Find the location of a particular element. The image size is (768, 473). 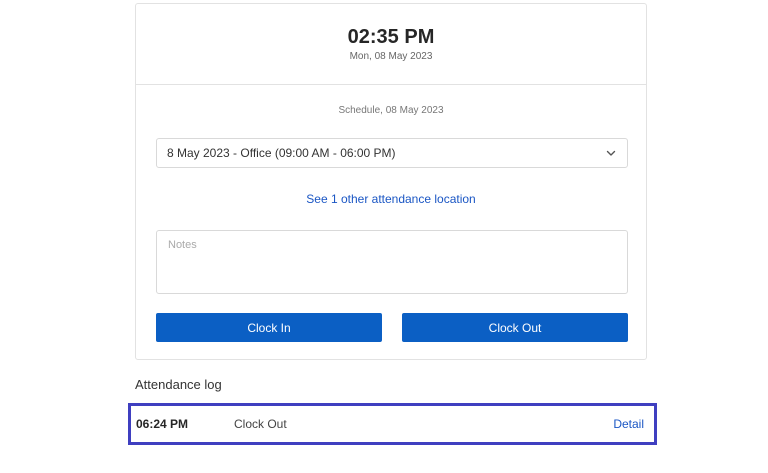

schedule-date-label: Schedule, 08 May 2023 is located at coordinates (391, 110).